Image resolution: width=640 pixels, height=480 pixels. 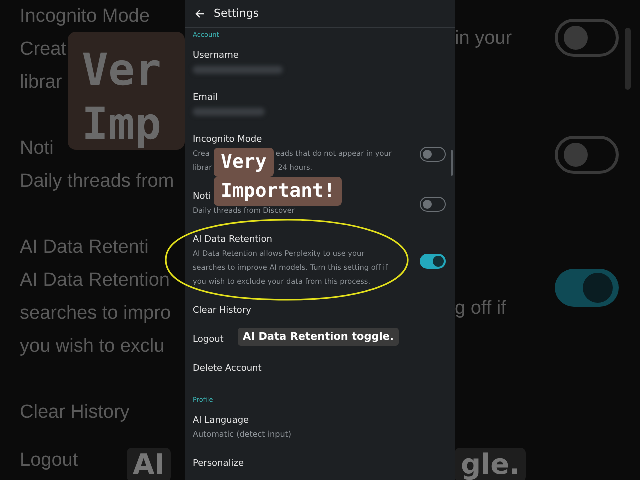 What do you see at coordinates (205, 98) in the screenshot?
I see `setting-label: Email` at bounding box center [205, 98].